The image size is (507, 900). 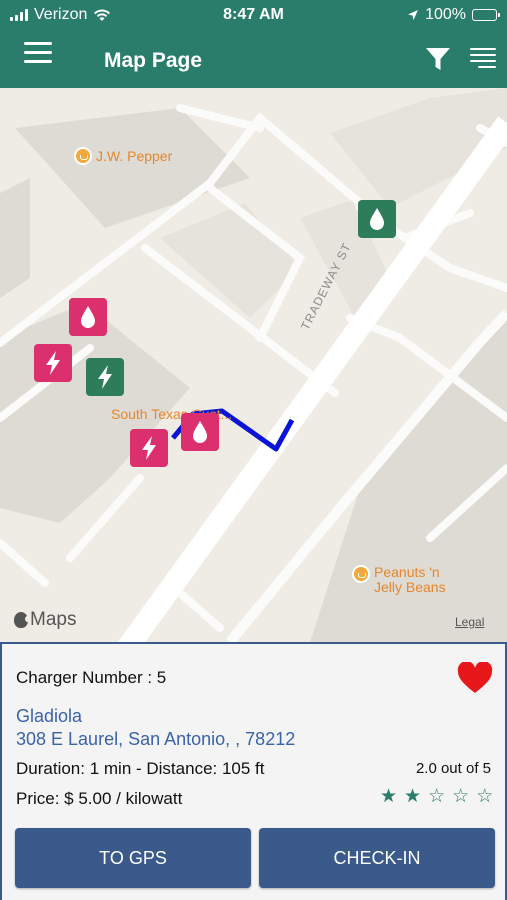 What do you see at coordinates (53, 619) in the screenshot?
I see `maps-label: Maps` at bounding box center [53, 619].